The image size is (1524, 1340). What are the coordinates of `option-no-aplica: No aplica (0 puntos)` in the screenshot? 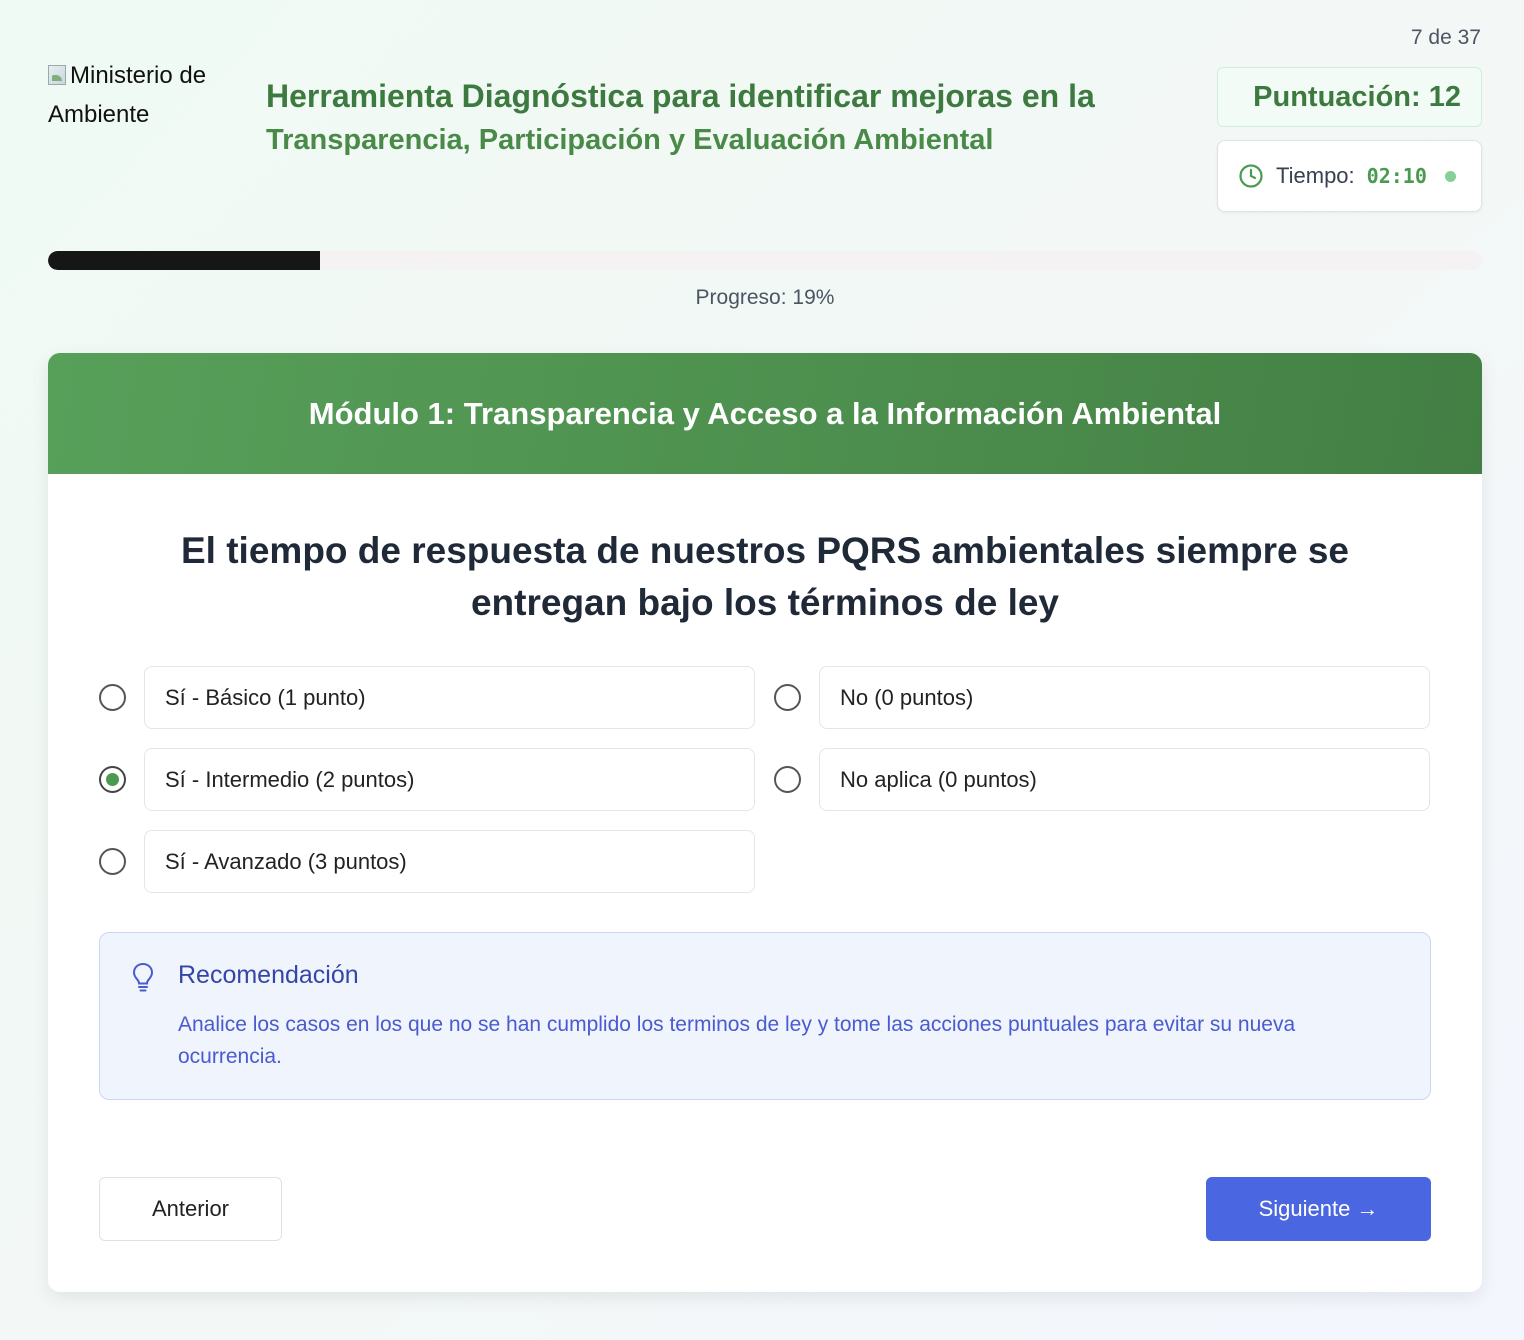 It's located at (1104, 779).